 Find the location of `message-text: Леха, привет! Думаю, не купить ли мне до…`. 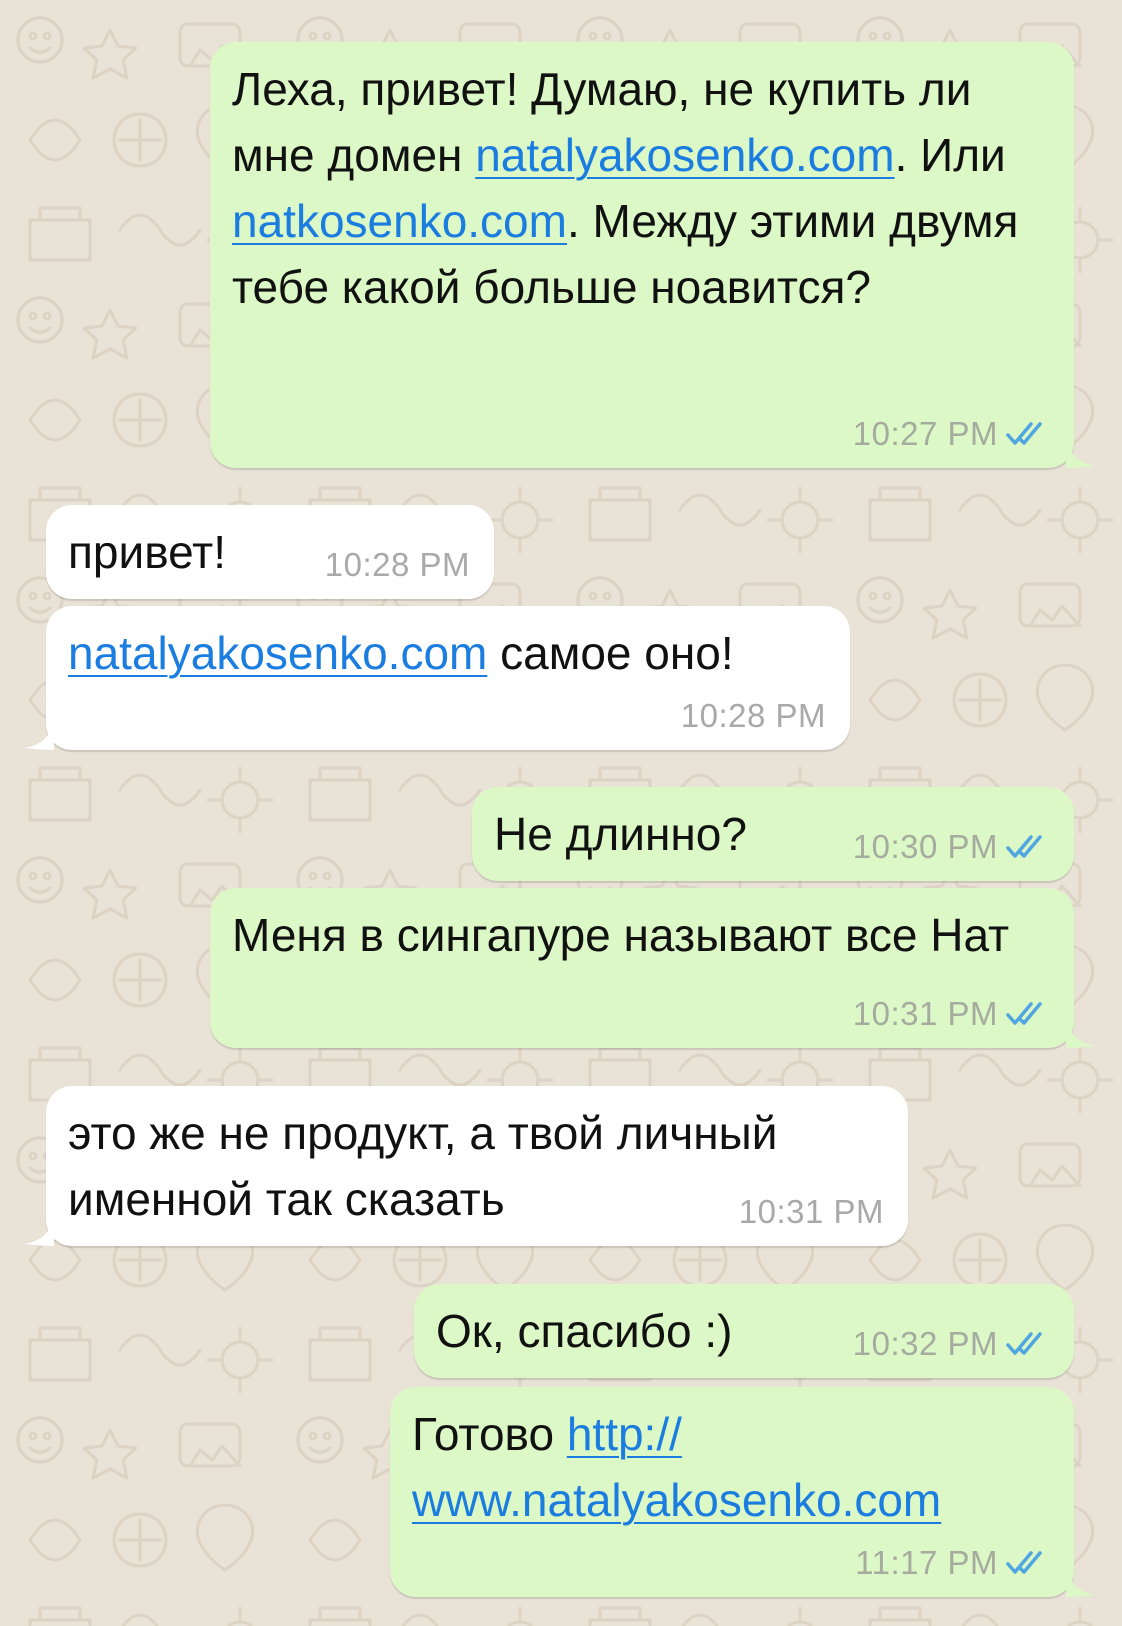

message-text: Леха, привет! Думаю, не купить ли мне до… is located at coordinates (625, 188).